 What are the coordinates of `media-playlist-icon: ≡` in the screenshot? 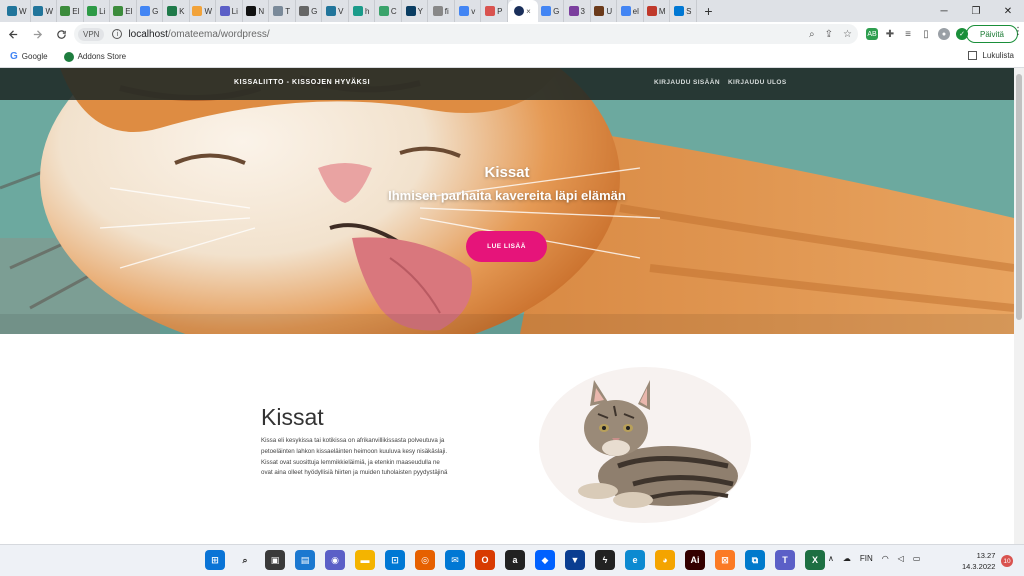 It's located at (908, 34).